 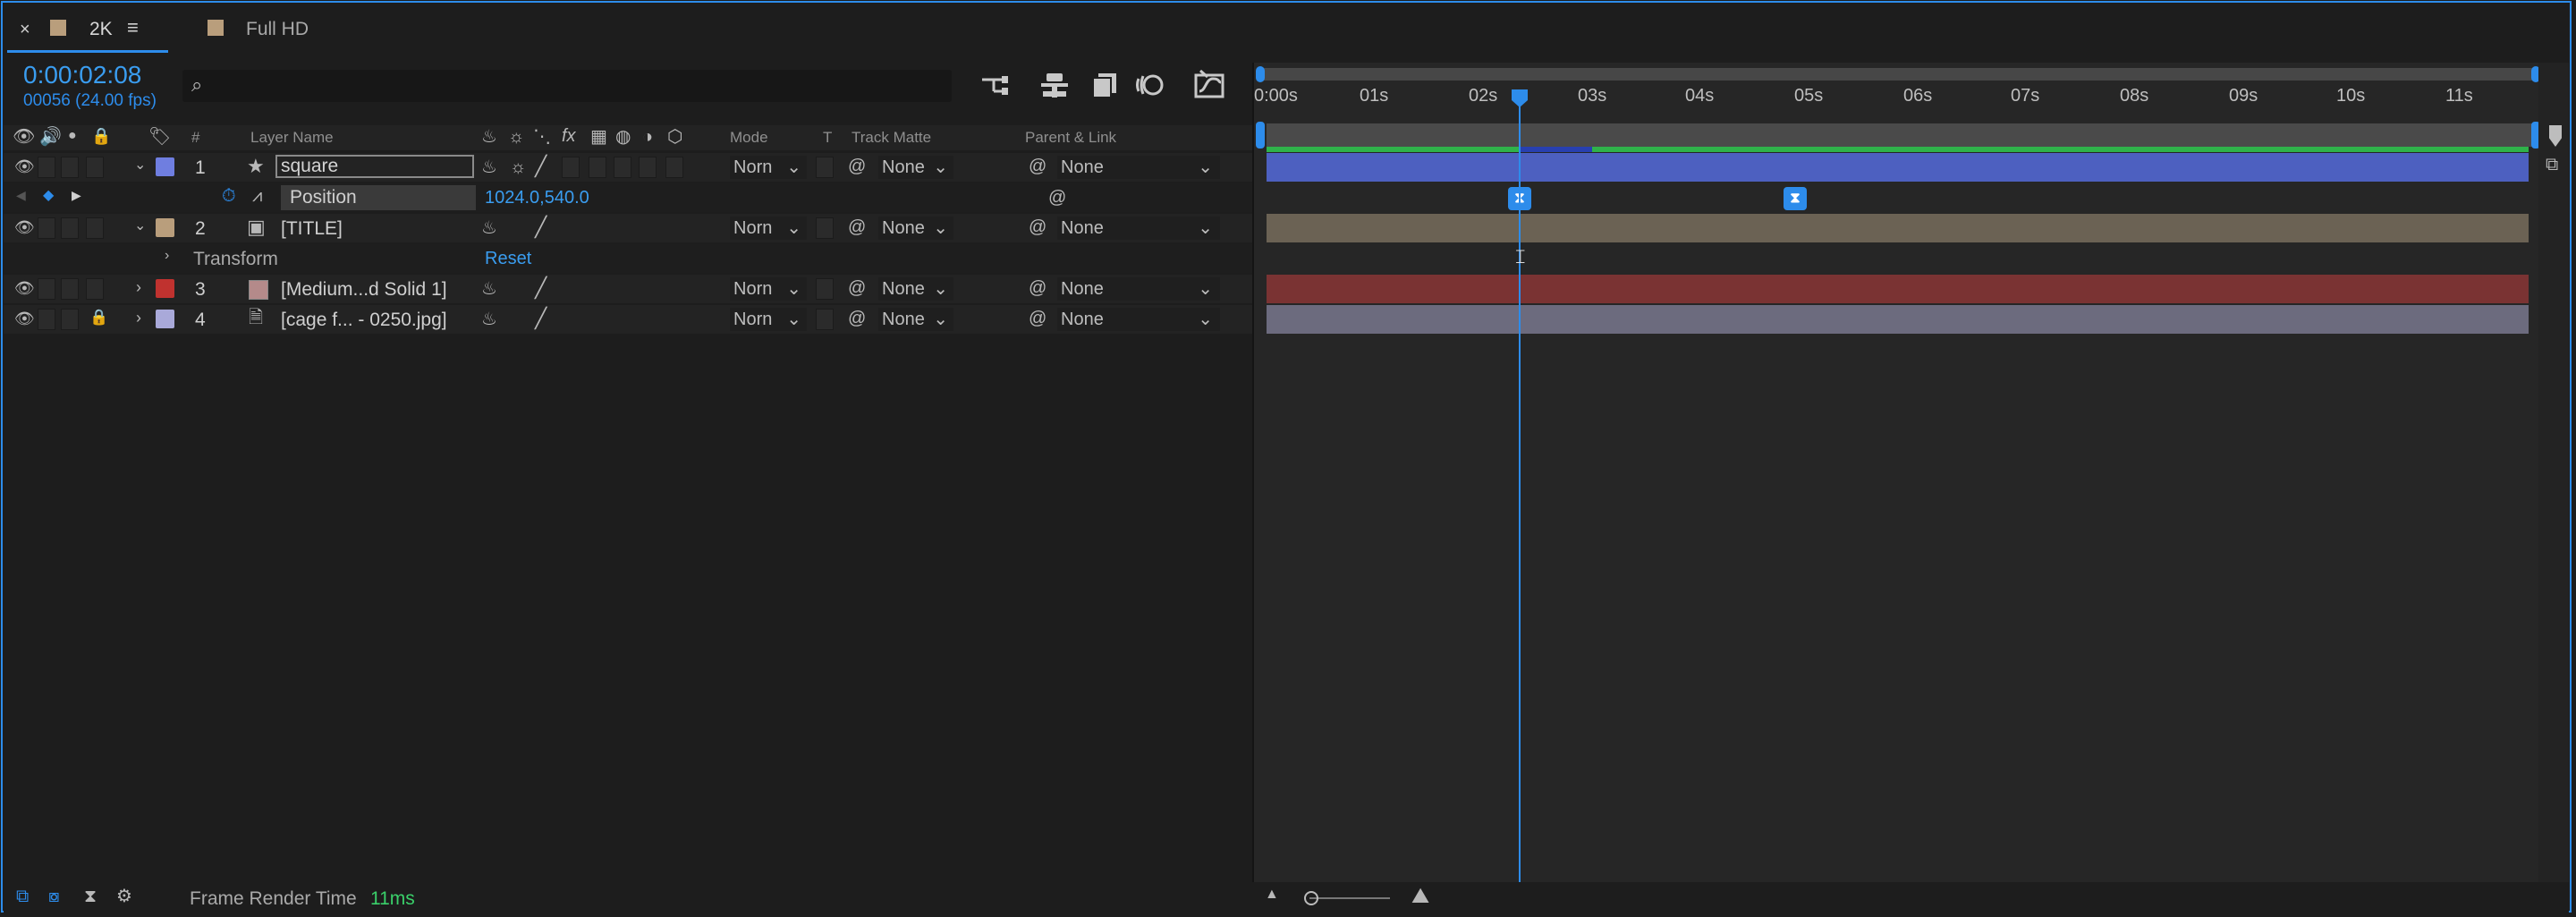 I want to click on frame-blend-switch-icon: ▦, so click(x=598, y=137).